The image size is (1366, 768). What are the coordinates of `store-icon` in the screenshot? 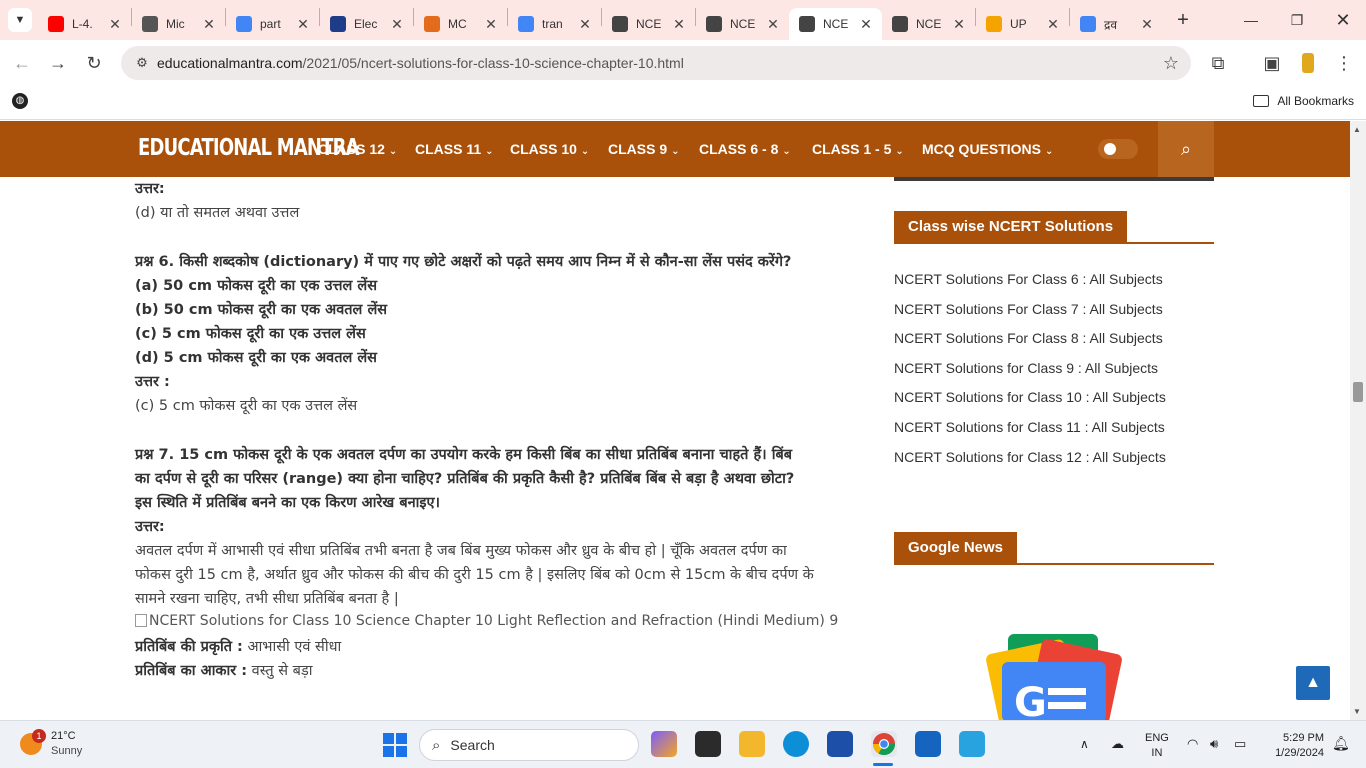 It's located at (840, 744).